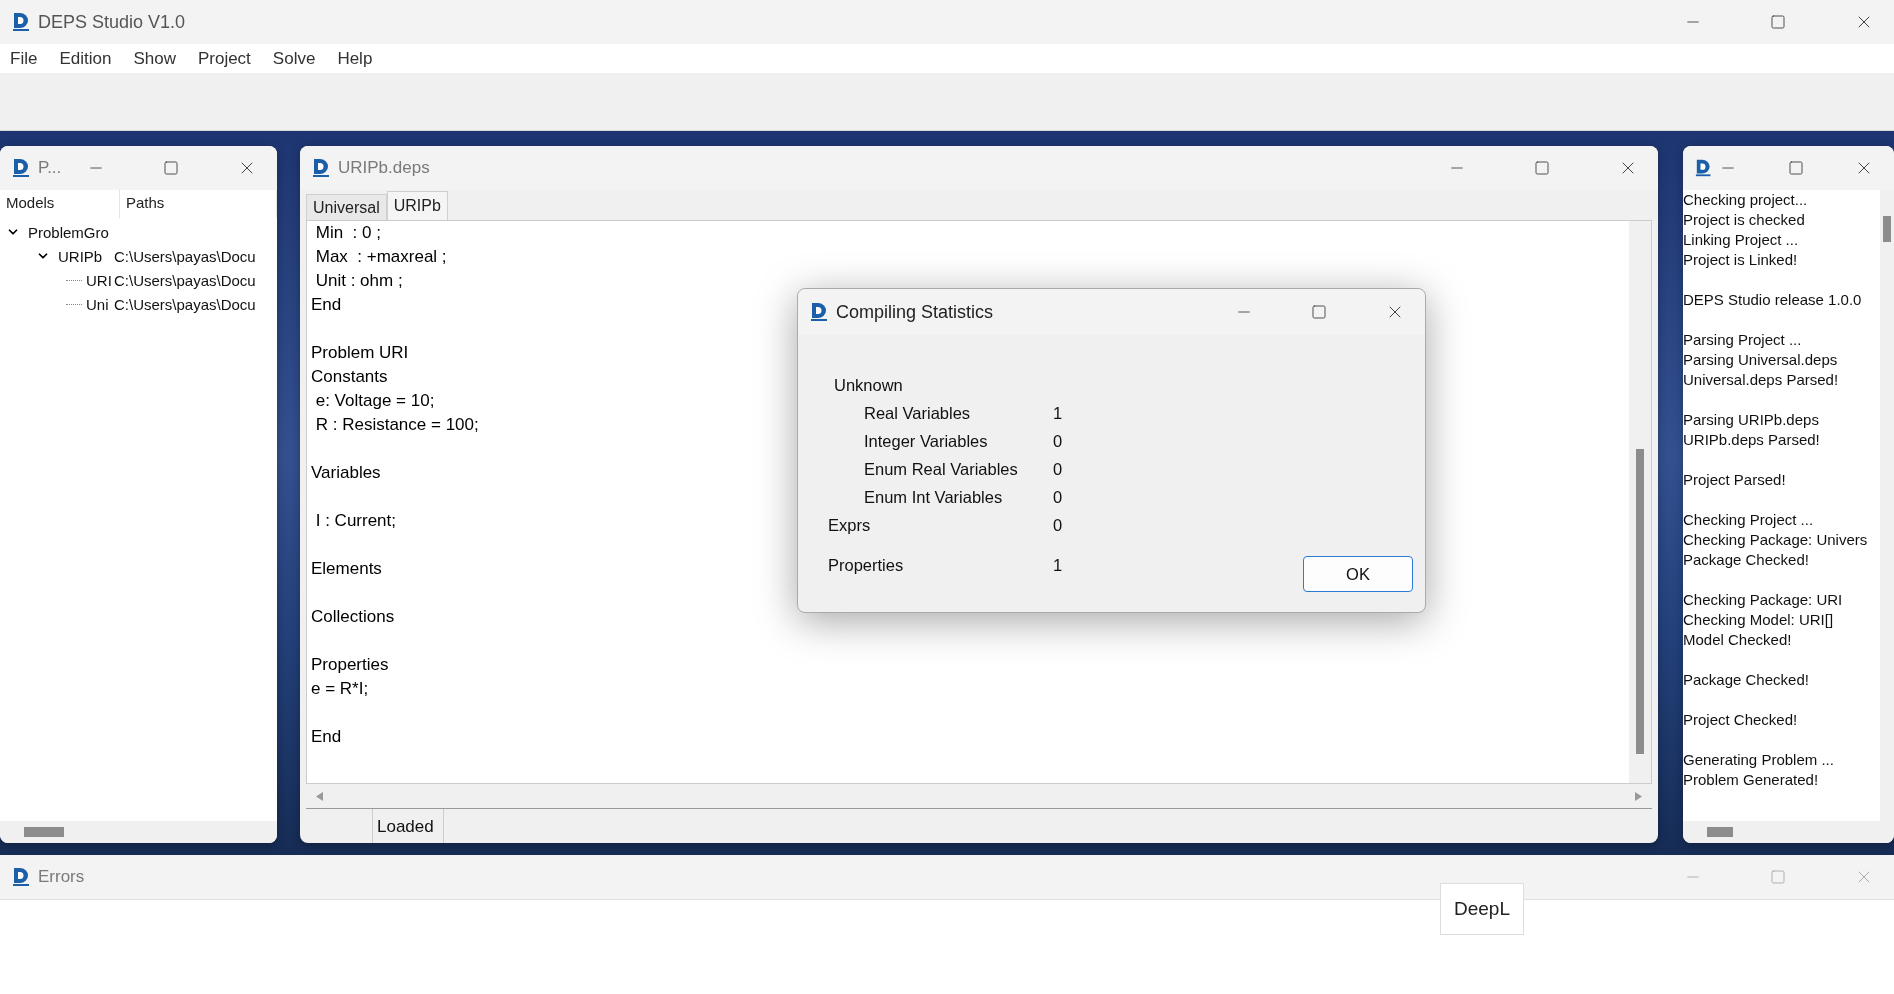 This screenshot has height=994, width=1894. Describe the element at coordinates (374, 401) in the screenshot. I see `code-line: e: Voltage = 10;` at that location.